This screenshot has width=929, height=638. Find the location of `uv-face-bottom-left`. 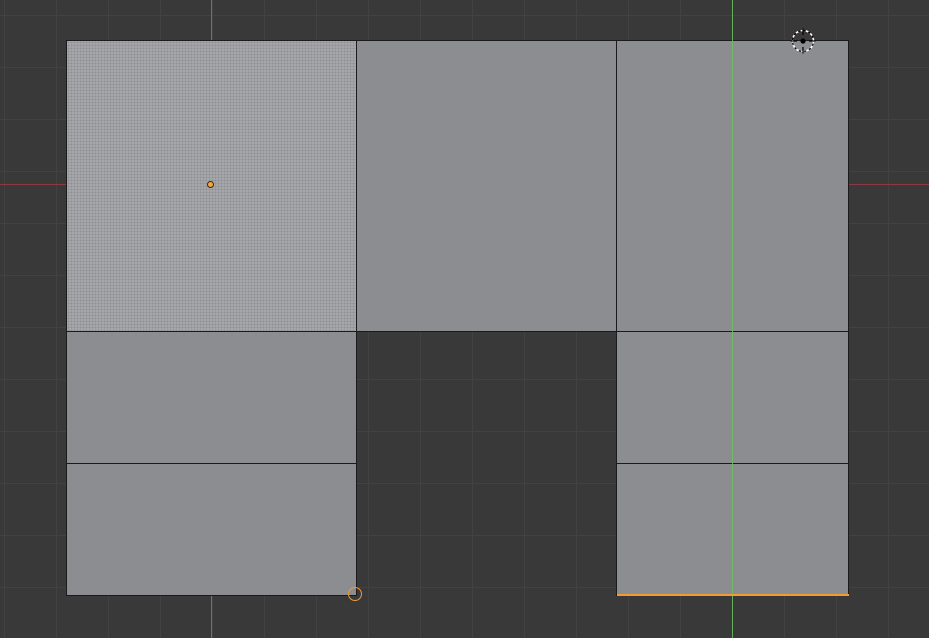

uv-face-bottom-left is located at coordinates (211, 529).